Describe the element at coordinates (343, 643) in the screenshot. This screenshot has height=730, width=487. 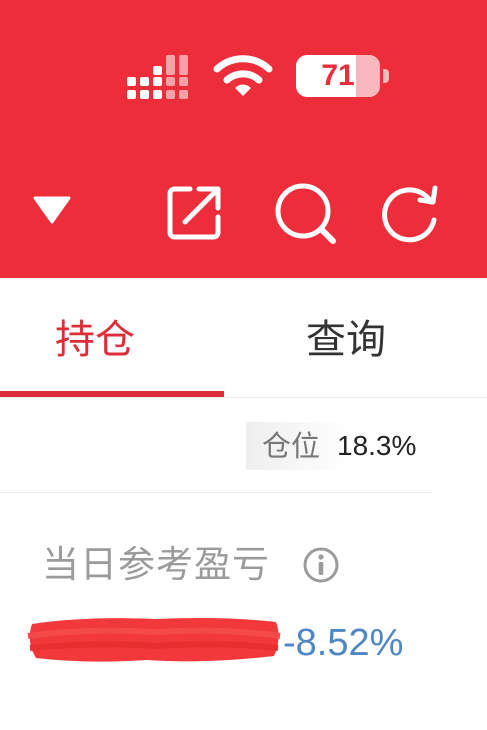
I see `daily-pnl-percent: -8.52%` at that location.